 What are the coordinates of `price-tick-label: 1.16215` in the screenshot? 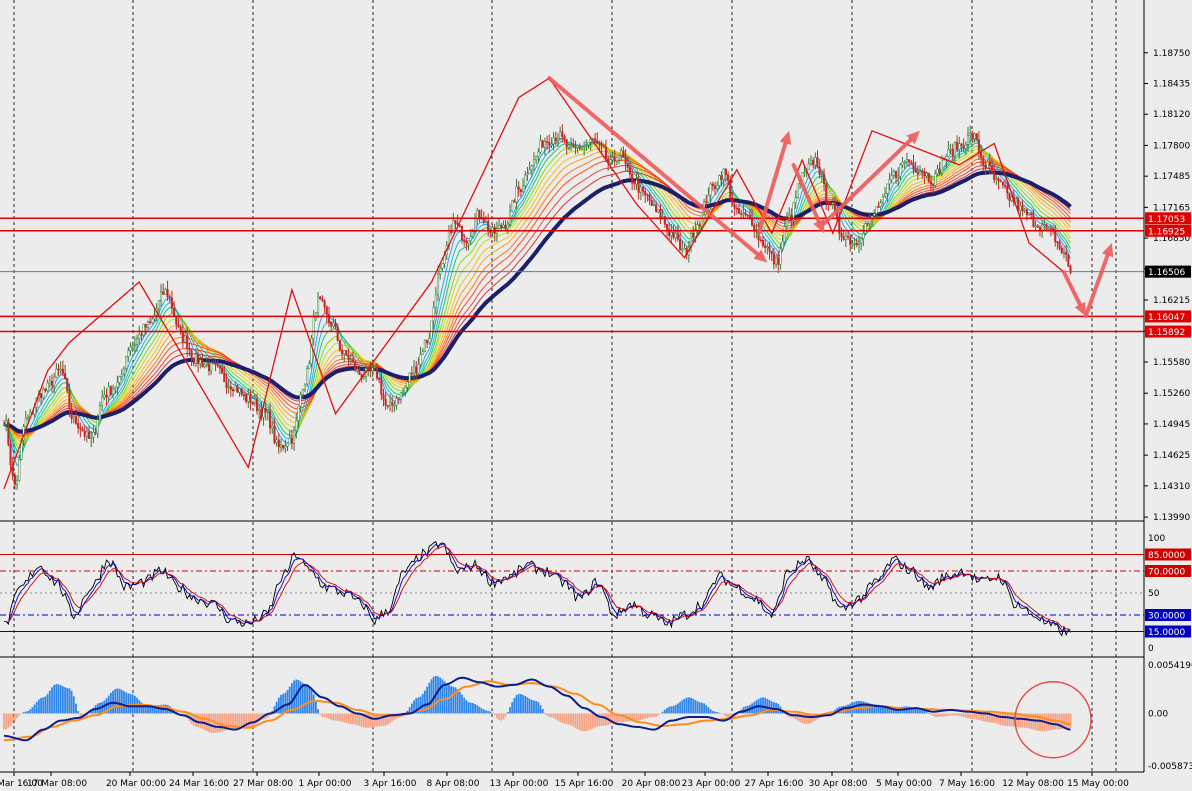 It's located at (1171, 301).